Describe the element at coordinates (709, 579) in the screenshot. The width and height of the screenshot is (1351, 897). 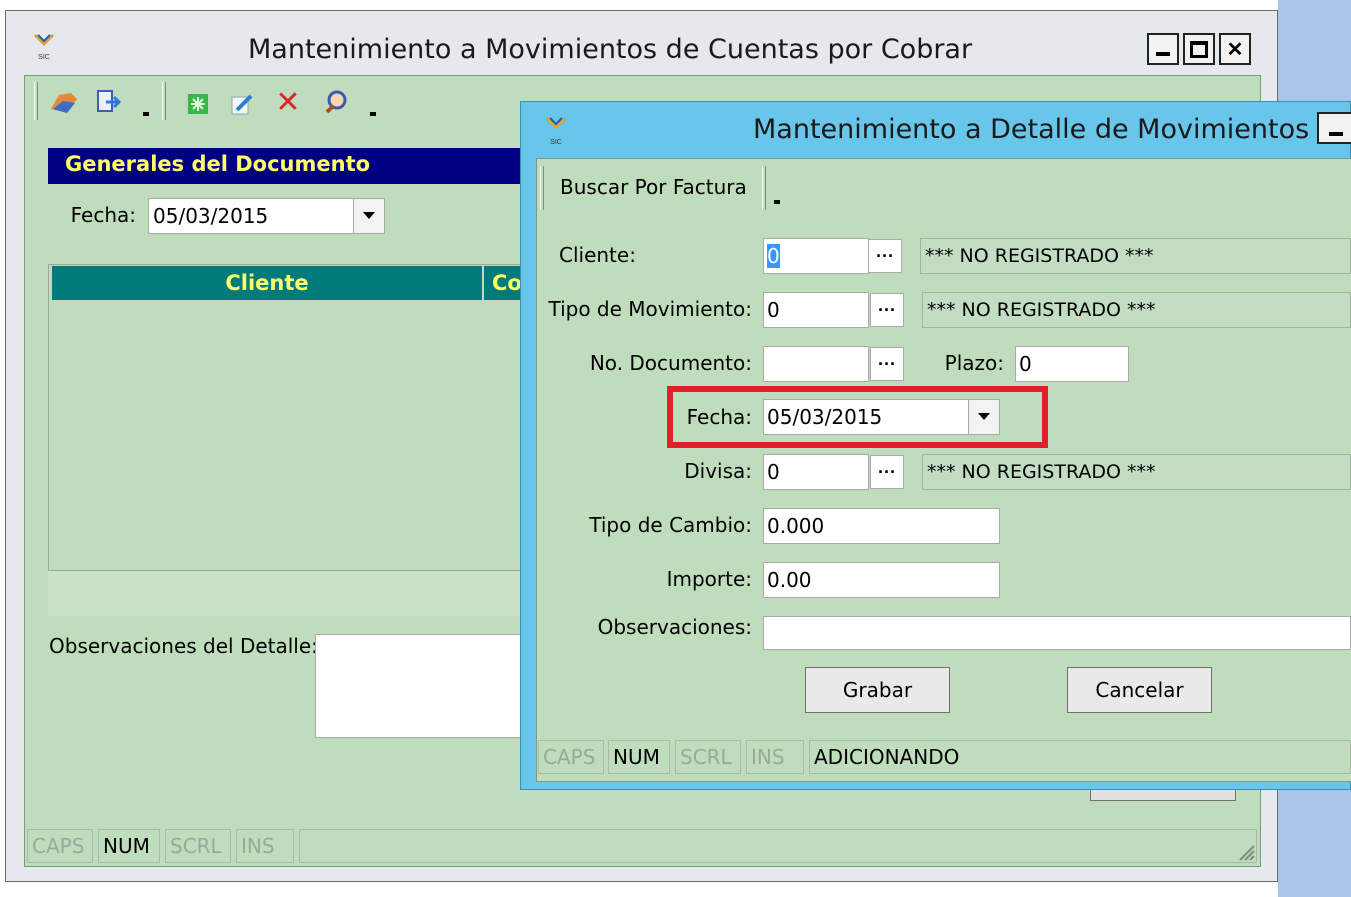
I see `importe-label: Importe:` at that location.